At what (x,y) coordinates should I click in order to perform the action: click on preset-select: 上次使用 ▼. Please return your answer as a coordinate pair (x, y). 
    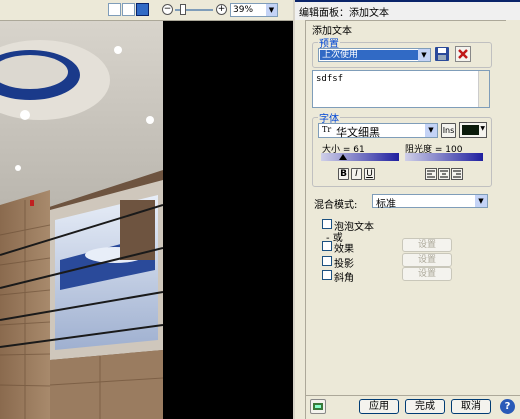
    Looking at the image, I should click on (374, 55).